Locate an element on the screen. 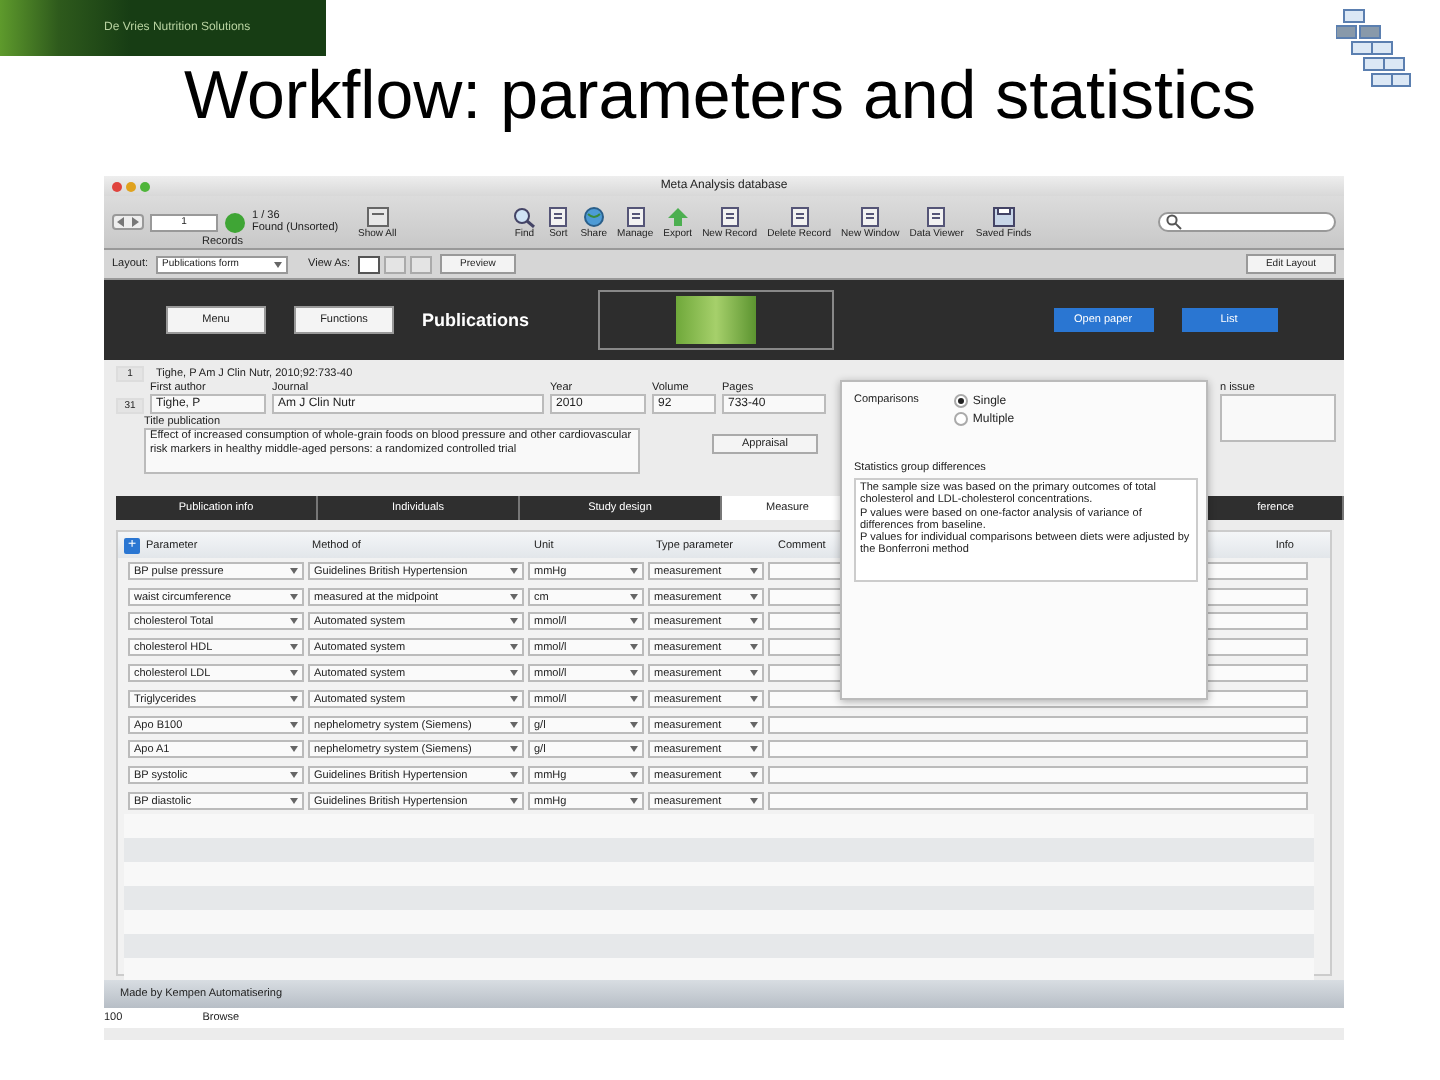 The width and height of the screenshot is (1440, 1080). globe-icon is located at coordinates (593, 216).